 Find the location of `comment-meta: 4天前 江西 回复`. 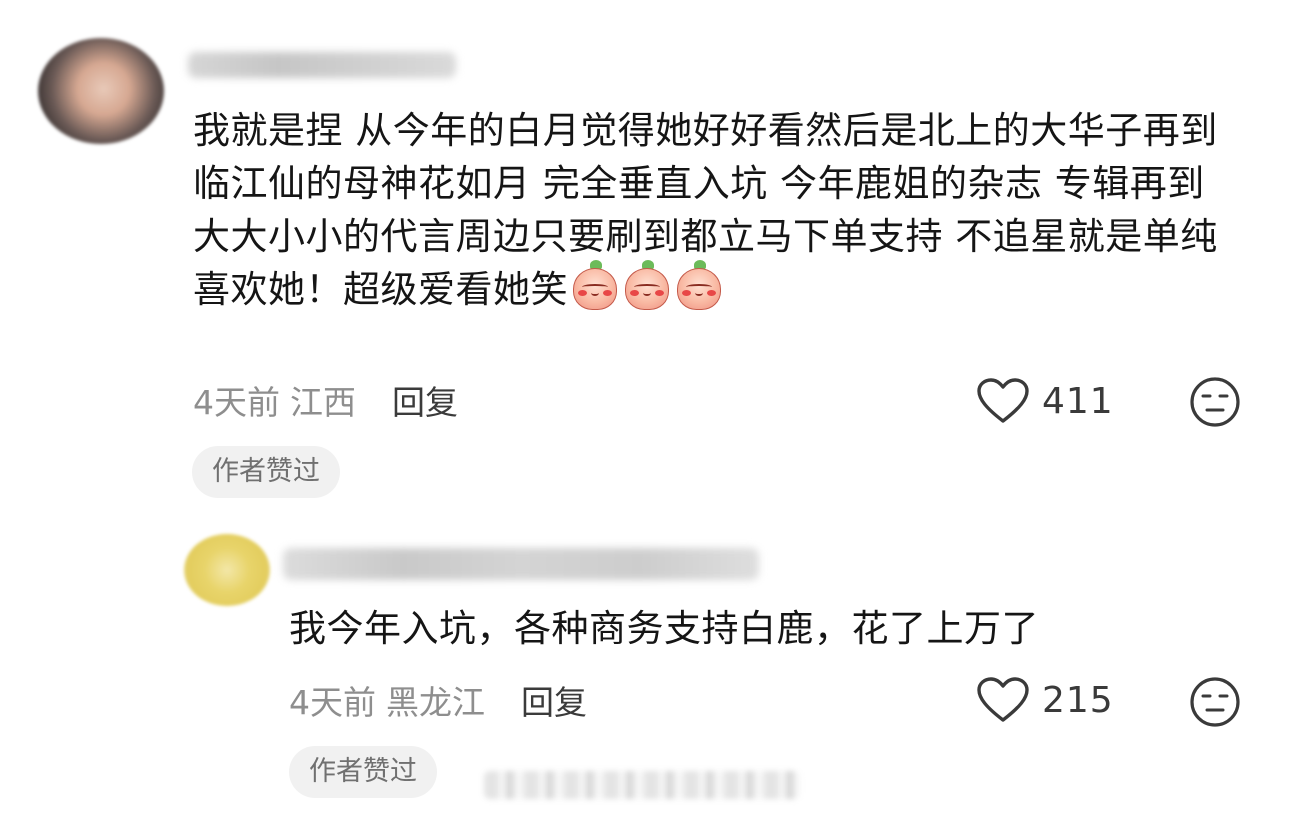

comment-meta: 4天前 江西 回复 is located at coordinates (330, 400).